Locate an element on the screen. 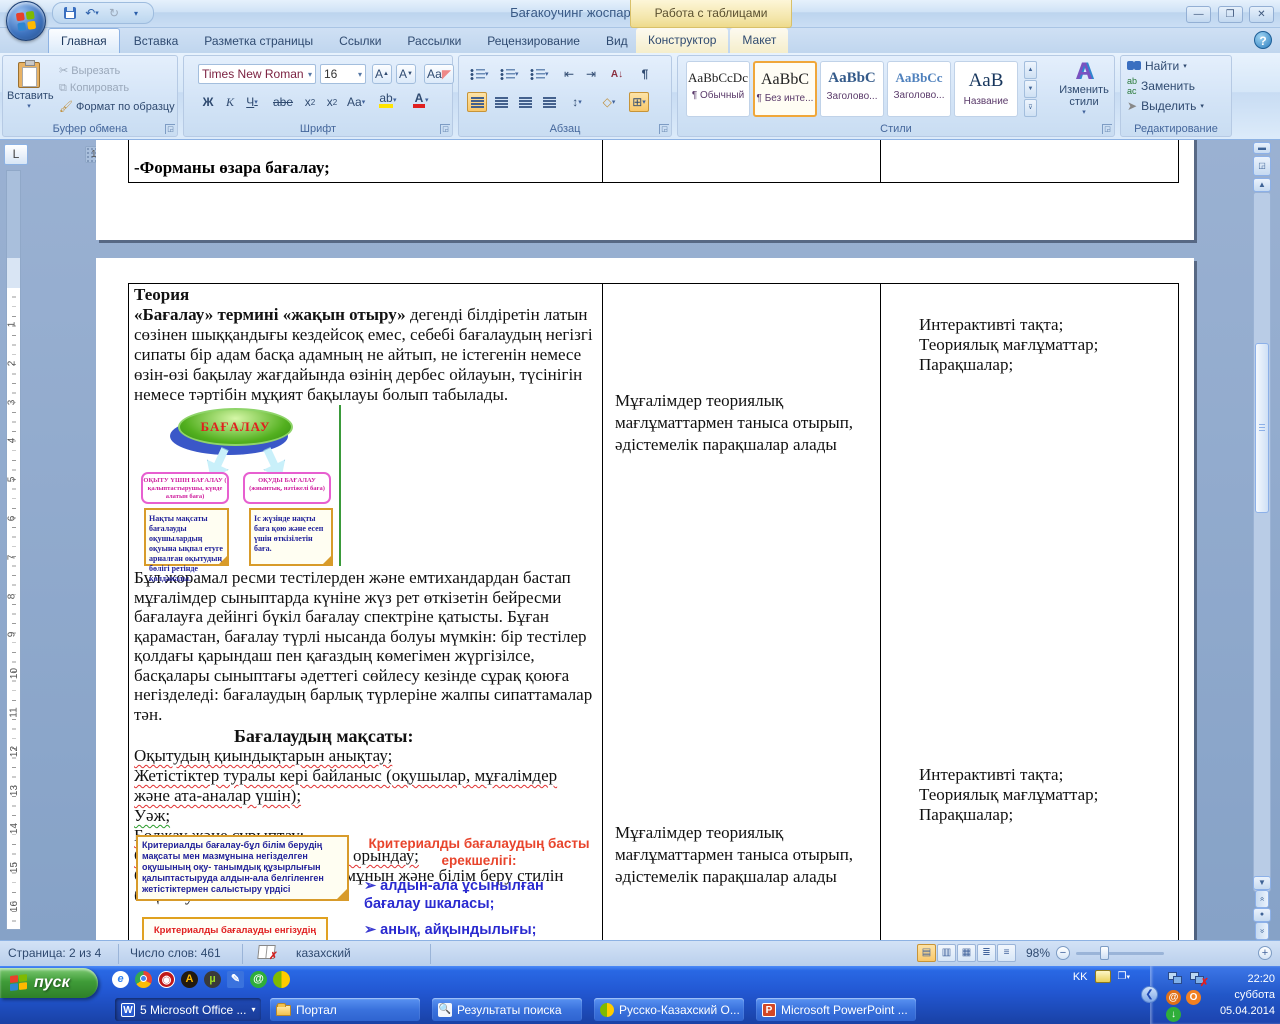 The image size is (1280, 1024). mail-at-icon: @ is located at coordinates (1173, 997).